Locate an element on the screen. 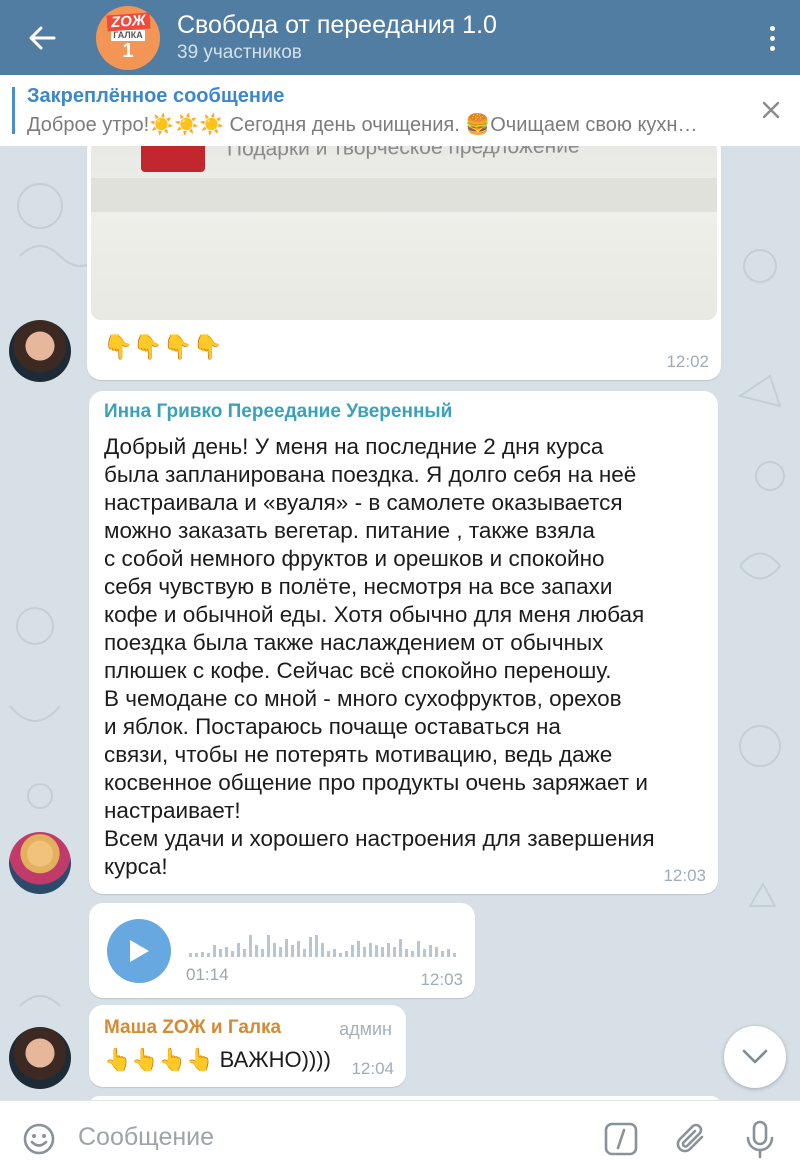 This screenshot has height=1173, width=800. back-button is located at coordinates (42, 37).